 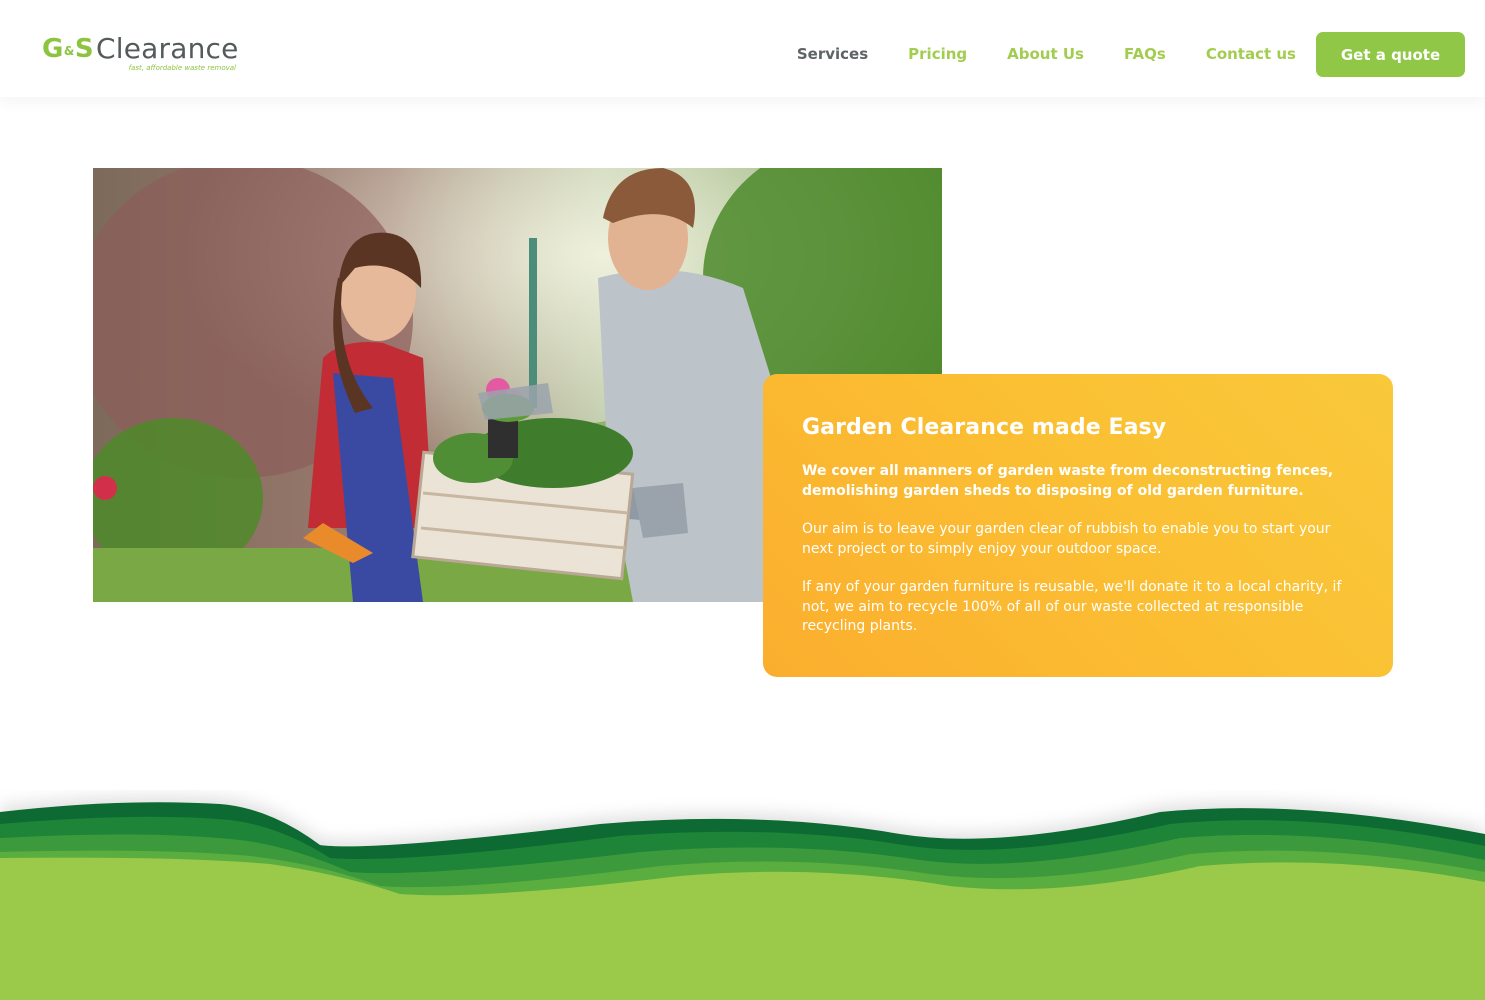 I want to click on logo-name: Clearance, so click(x=167, y=48).